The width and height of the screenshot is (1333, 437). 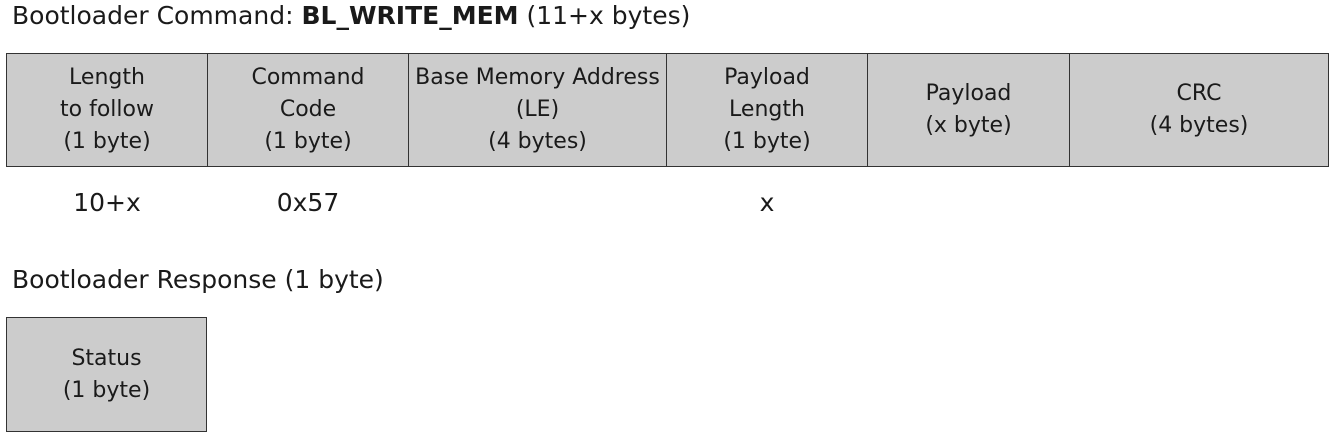 I want to click on response-heading: Bootloader Response (1 byte), so click(x=198, y=279).